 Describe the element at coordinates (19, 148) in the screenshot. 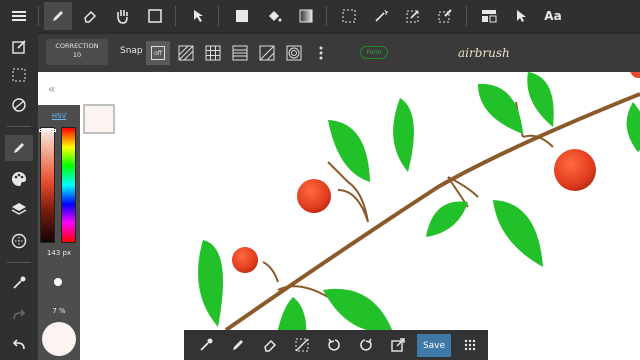

I see `brush-tool-icon` at that location.